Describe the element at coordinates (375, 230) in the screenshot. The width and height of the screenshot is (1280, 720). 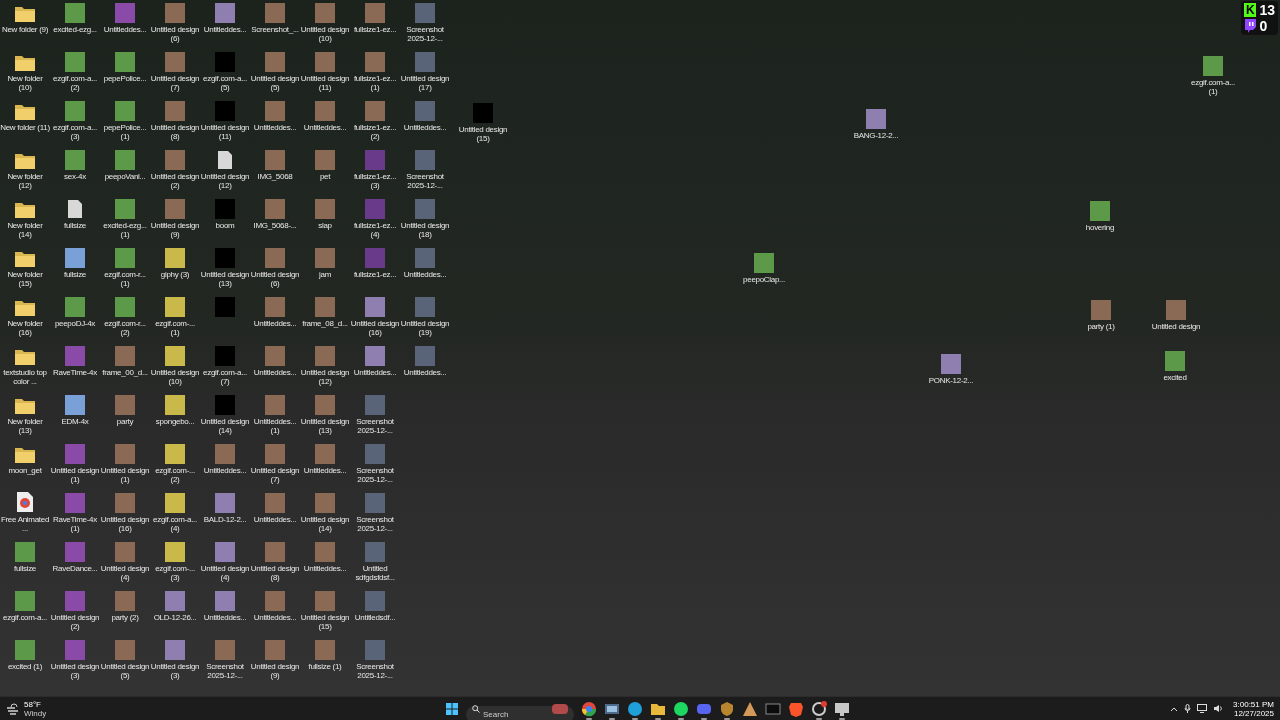
I see `icon-label: fullsize1-ez... (4)` at that location.